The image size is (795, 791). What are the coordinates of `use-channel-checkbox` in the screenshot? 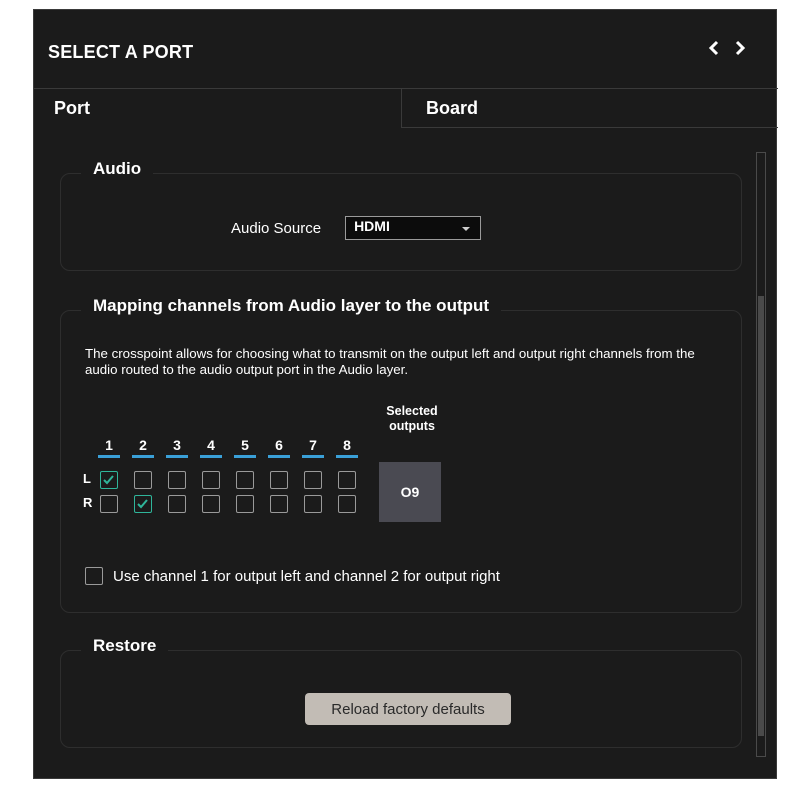 It's located at (94, 576).